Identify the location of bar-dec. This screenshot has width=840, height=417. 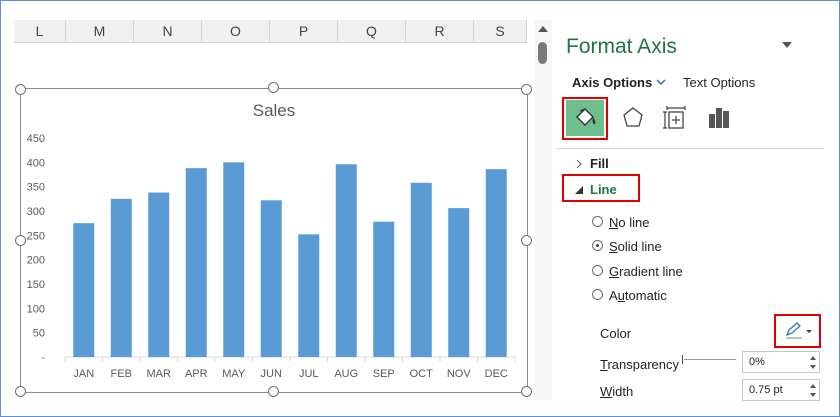
(496, 263).